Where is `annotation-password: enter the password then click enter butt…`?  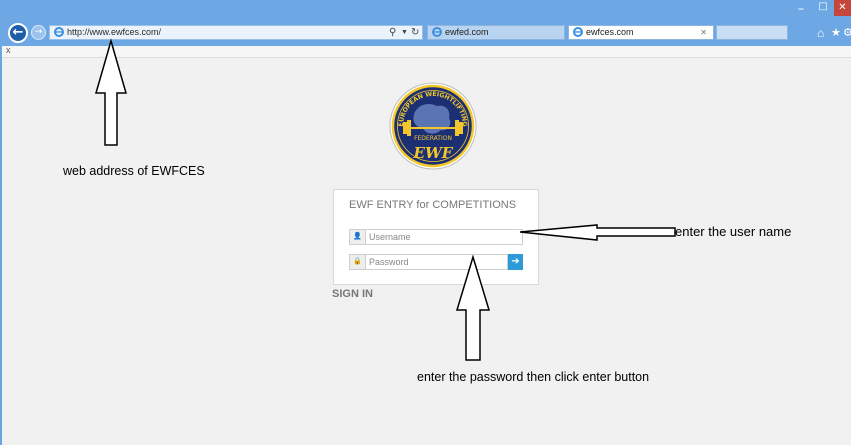 annotation-password: enter the password then click enter butt… is located at coordinates (533, 377).